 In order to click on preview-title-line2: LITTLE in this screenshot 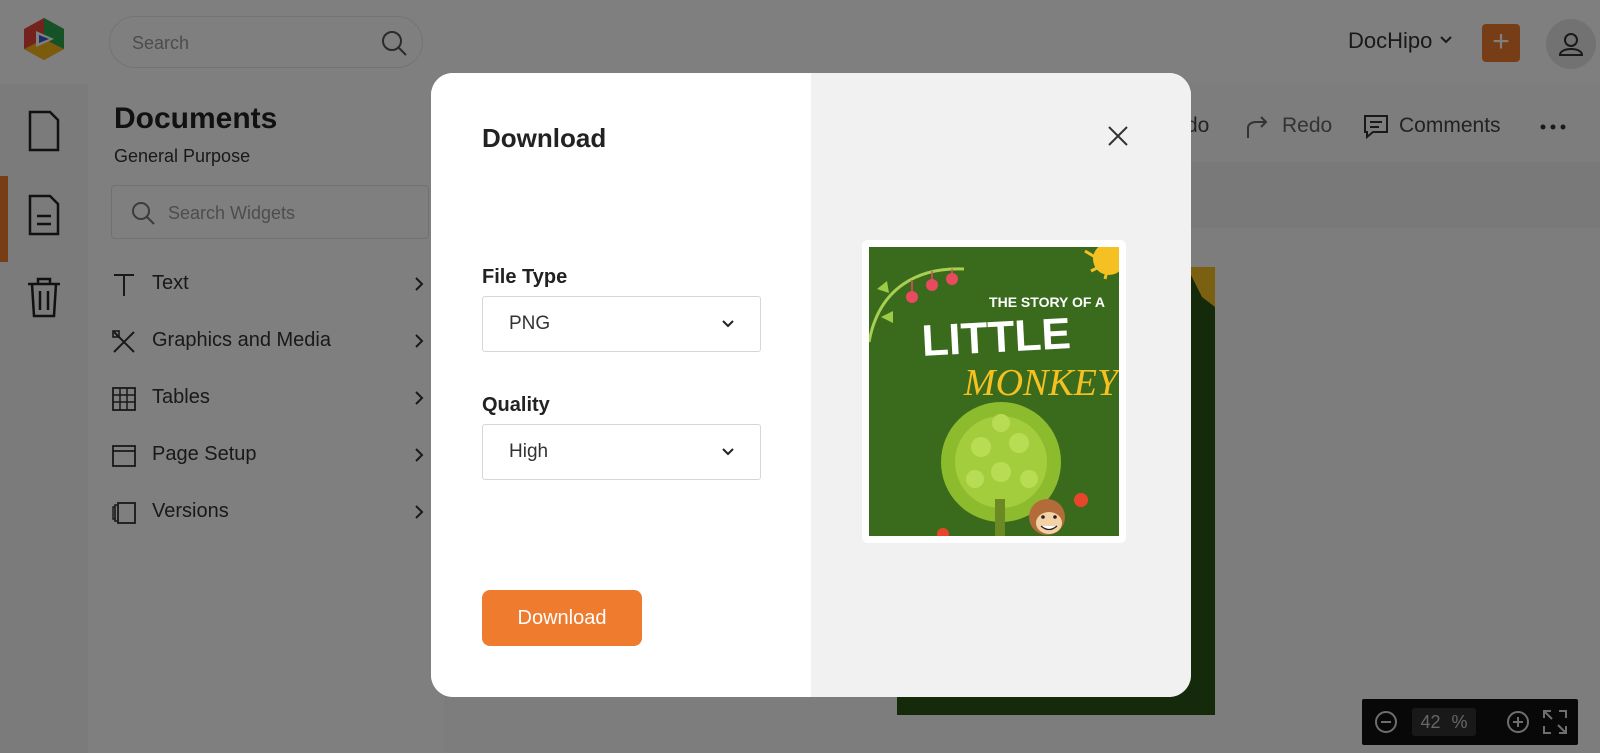, I will do `click(996, 337)`.